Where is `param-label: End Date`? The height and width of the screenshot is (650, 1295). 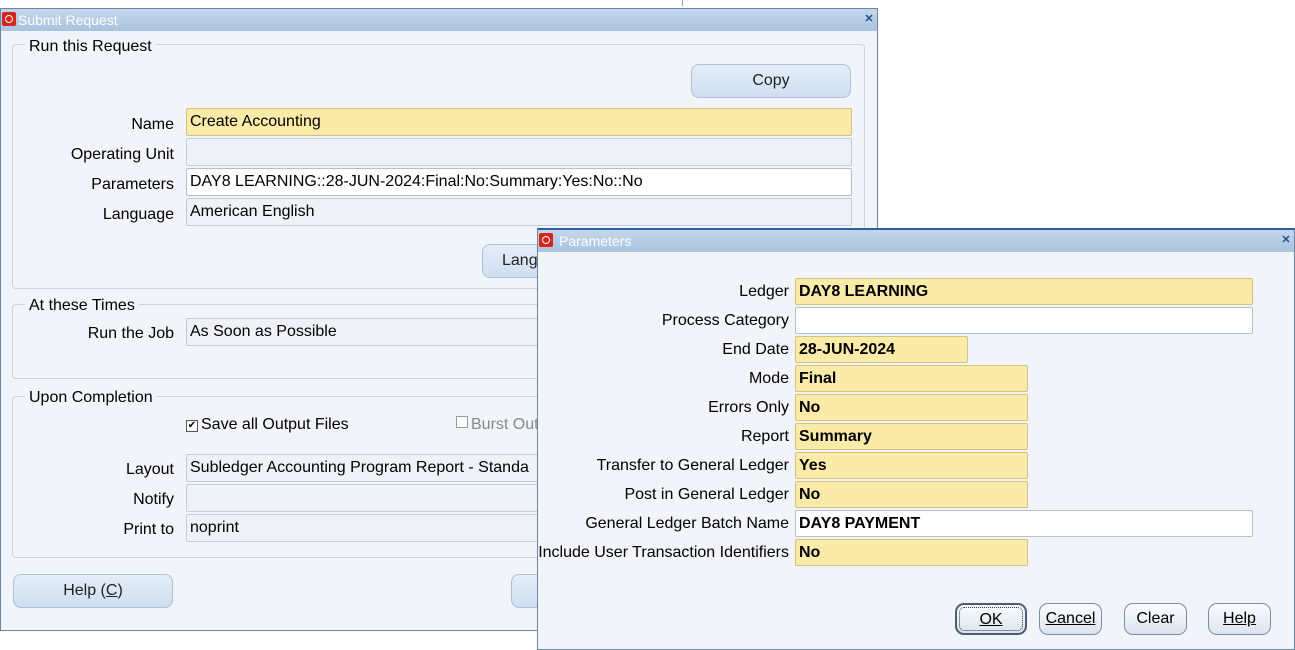 param-label: End Date is located at coordinates (755, 349).